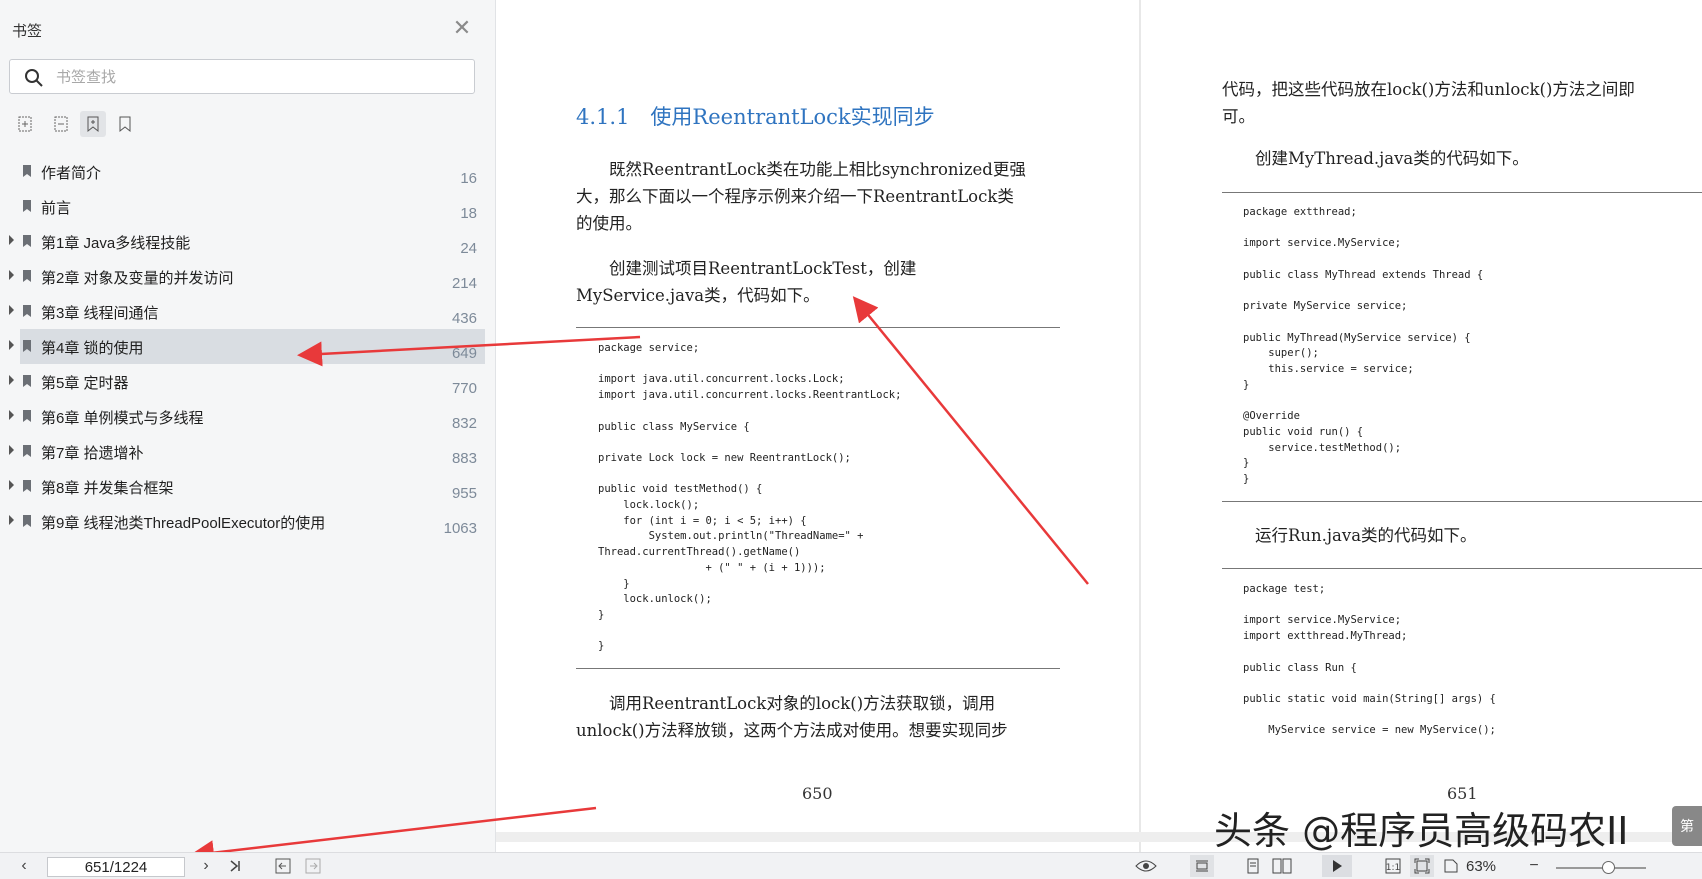 This screenshot has width=1702, height=879. What do you see at coordinates (71, 173) in the screenshot?
I see `bookmark-label: 作者简介` at bounding box center [71, 173].